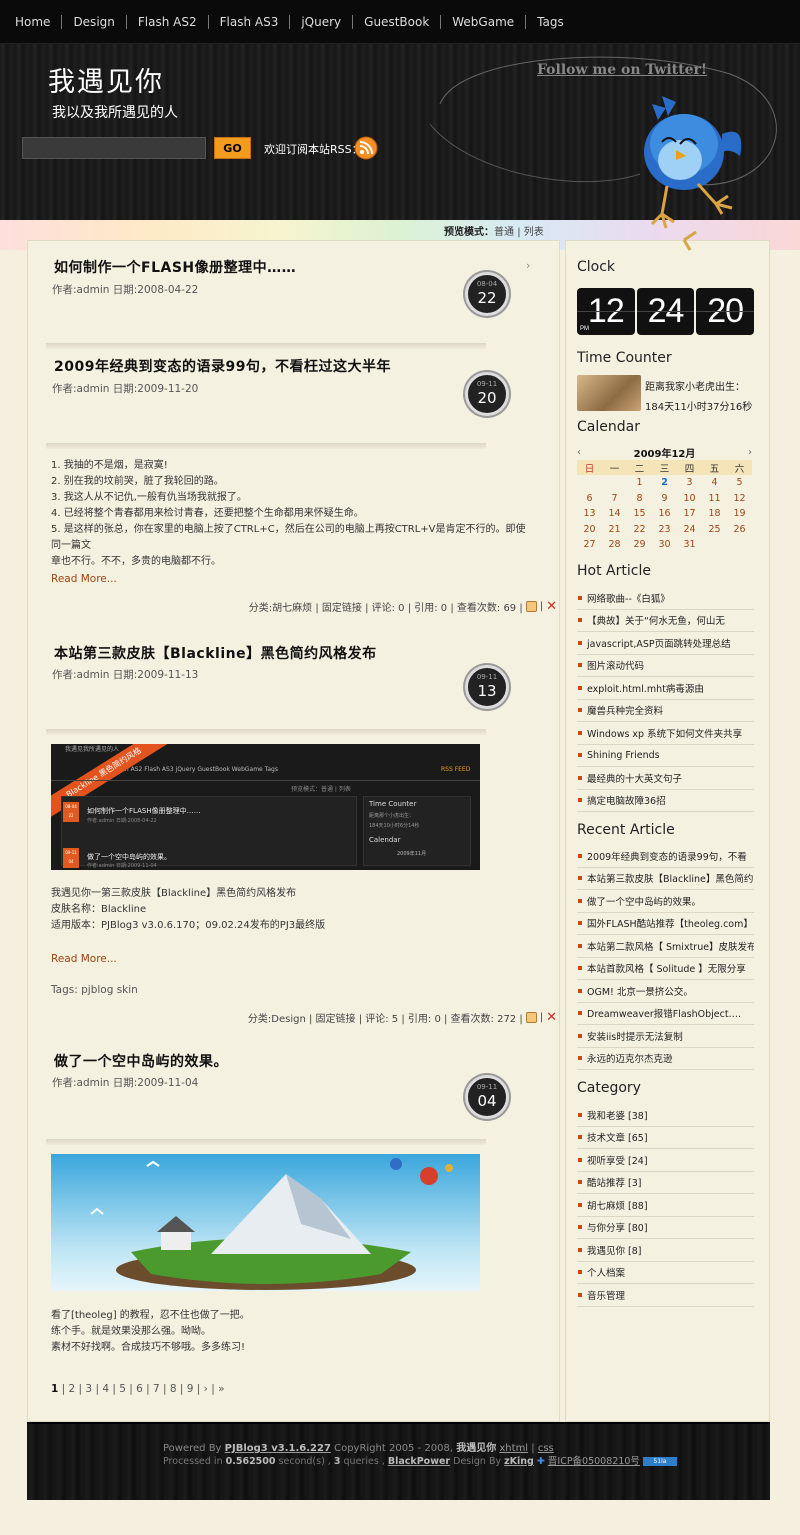 The height and width of the screenshot is (1535, 800). What do you see at coordinates (665, 733) in the screenshot?
I see `hot-article-item: Windows xp 系统下如何文件夹共享` at bounding box center [665, 733].